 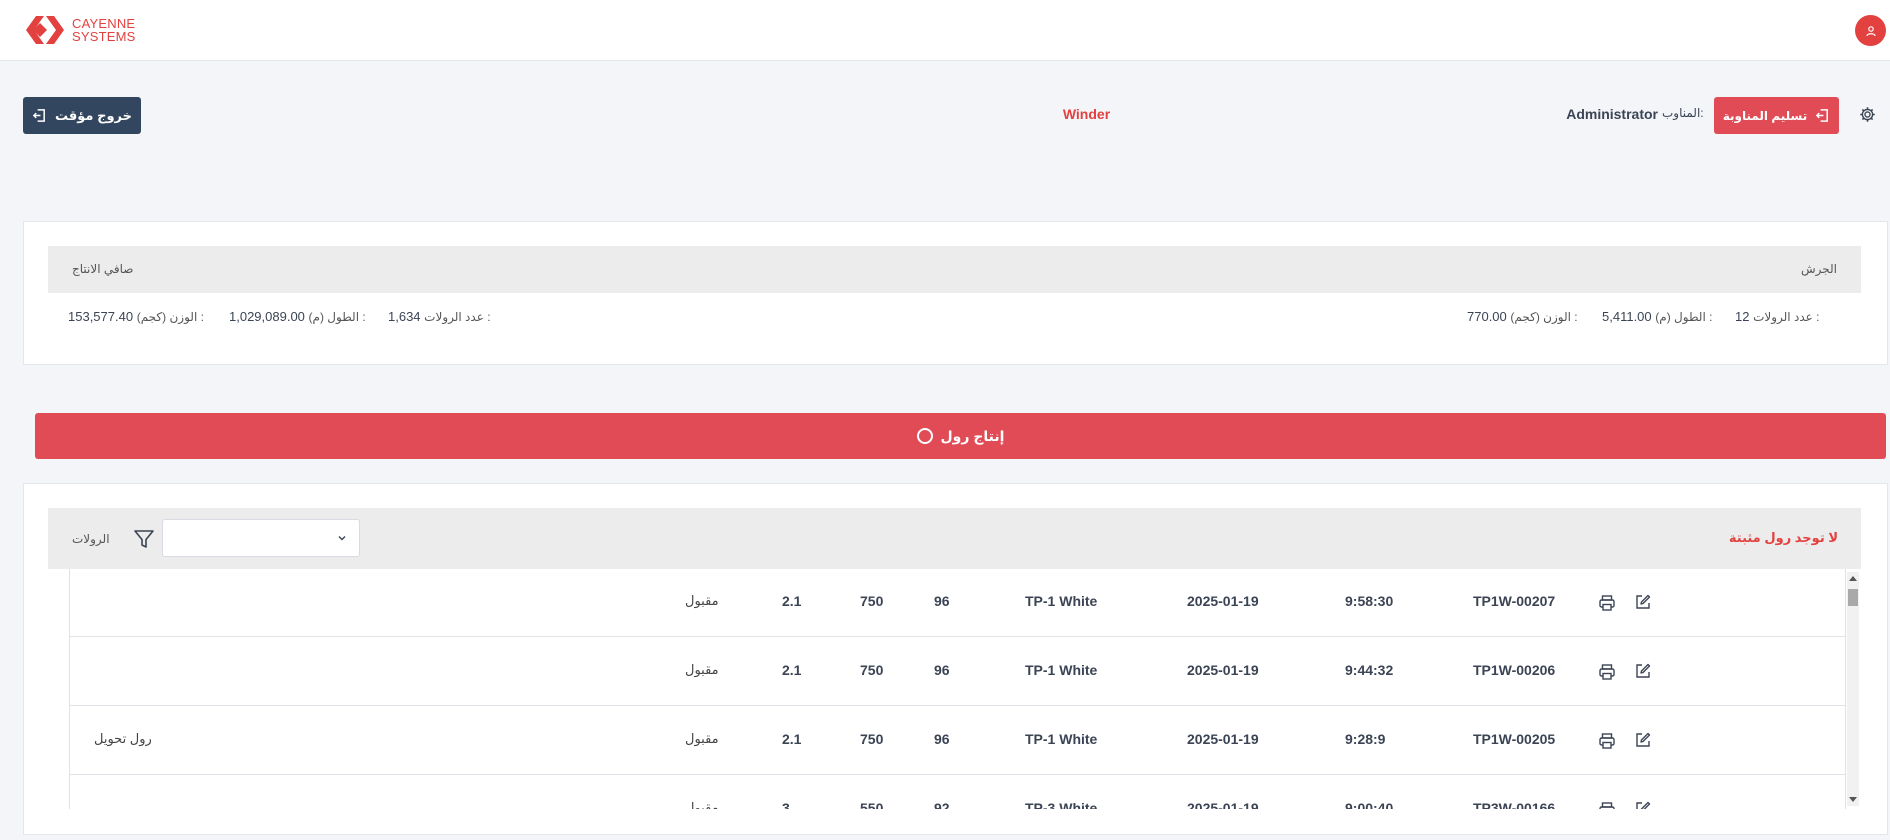 I want to click on user-menu-button, so click(x=1870, y=30).